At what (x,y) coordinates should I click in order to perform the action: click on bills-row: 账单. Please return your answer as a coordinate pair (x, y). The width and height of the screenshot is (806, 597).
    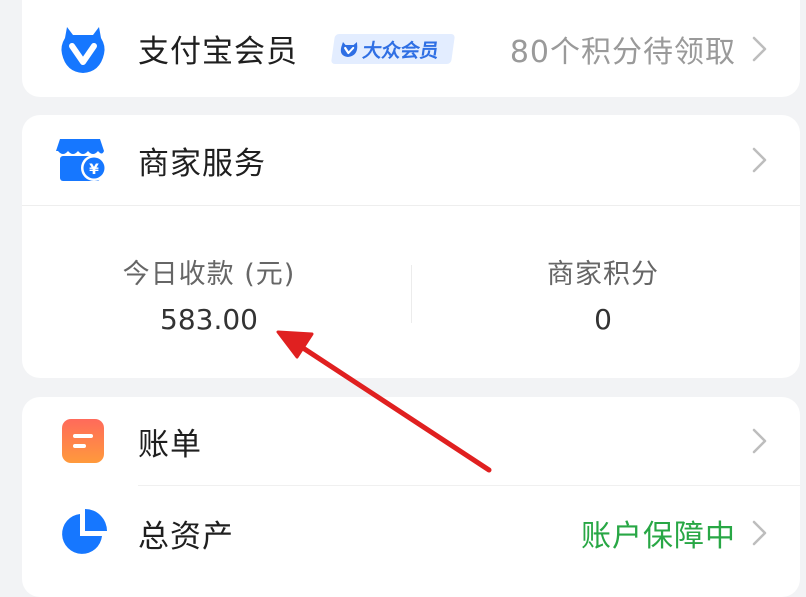
    Looking at the image, I should click on (411, 441).